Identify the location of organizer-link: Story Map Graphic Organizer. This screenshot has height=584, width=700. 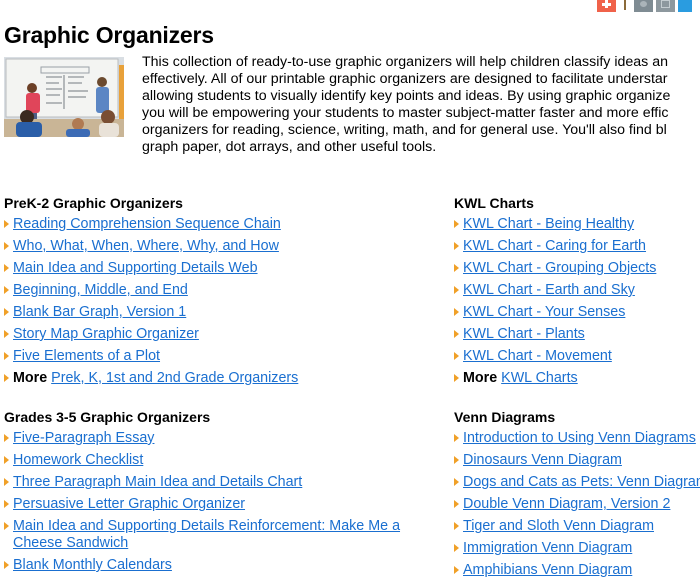
(106, 334).